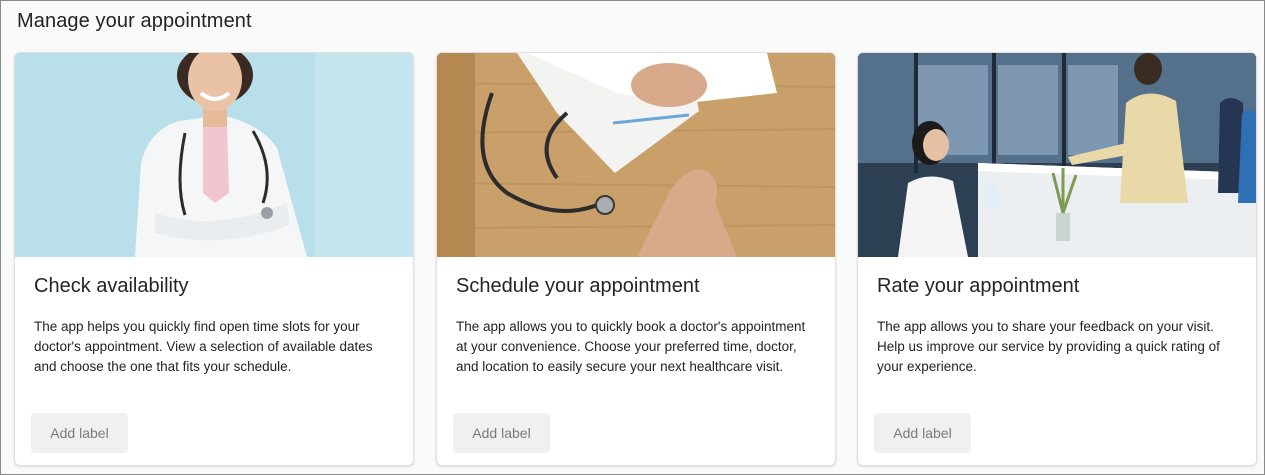 Image resolution: width=1265 pixels, height=475 pixels. What do you see at coordinates (578, 286) in the screenshot?
I see `card-title: Schedule your appointment` at bounding box center [578, 286].